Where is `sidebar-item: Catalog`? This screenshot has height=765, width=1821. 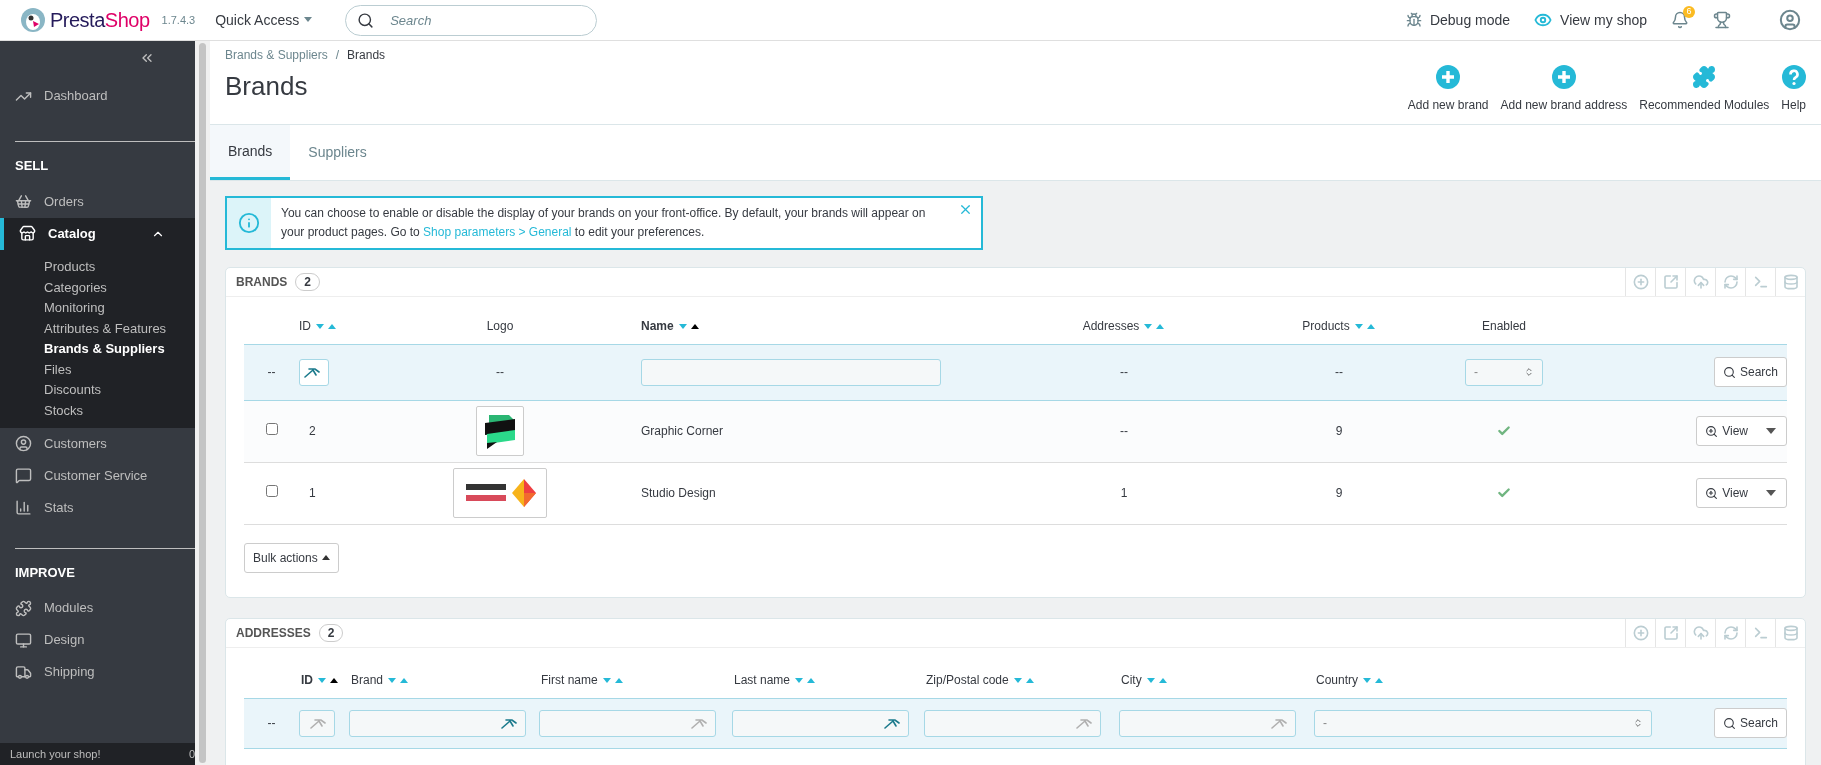 sidebar-item: Catalog is located at coordinates (97, 233).